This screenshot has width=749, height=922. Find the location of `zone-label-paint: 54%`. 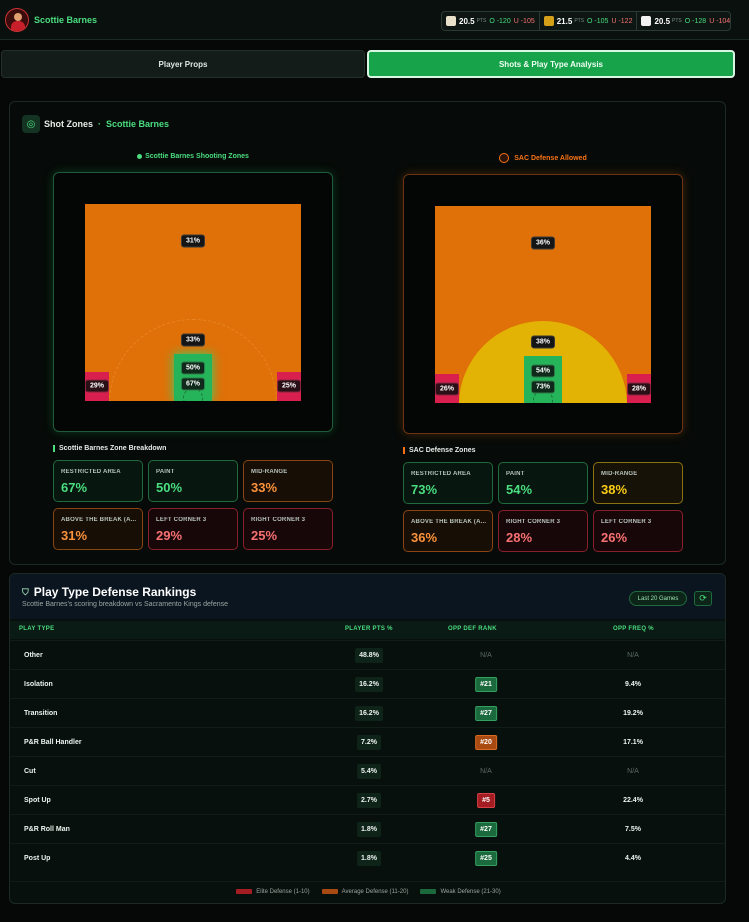

zone-label-paint: 54% is located at coordinates (543, 371).